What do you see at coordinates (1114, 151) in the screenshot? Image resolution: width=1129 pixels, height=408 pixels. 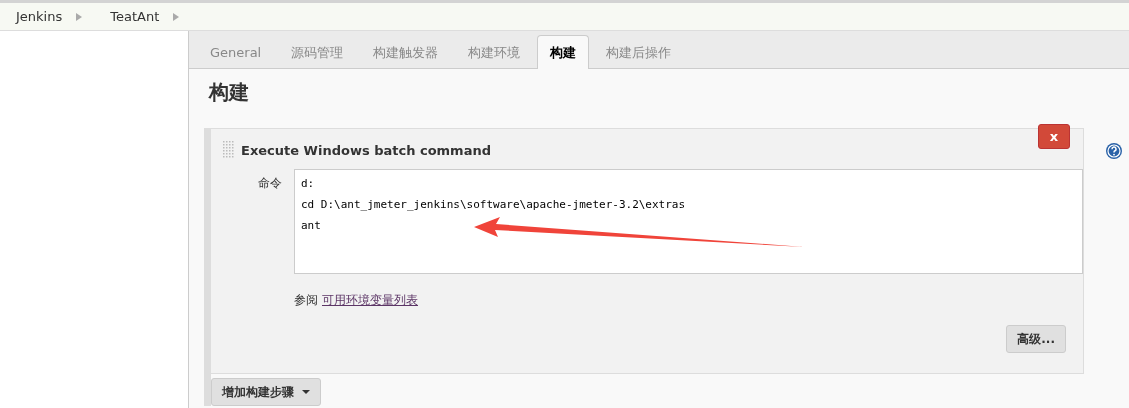 I see `help-icon` at bounding box center [1114, 151].